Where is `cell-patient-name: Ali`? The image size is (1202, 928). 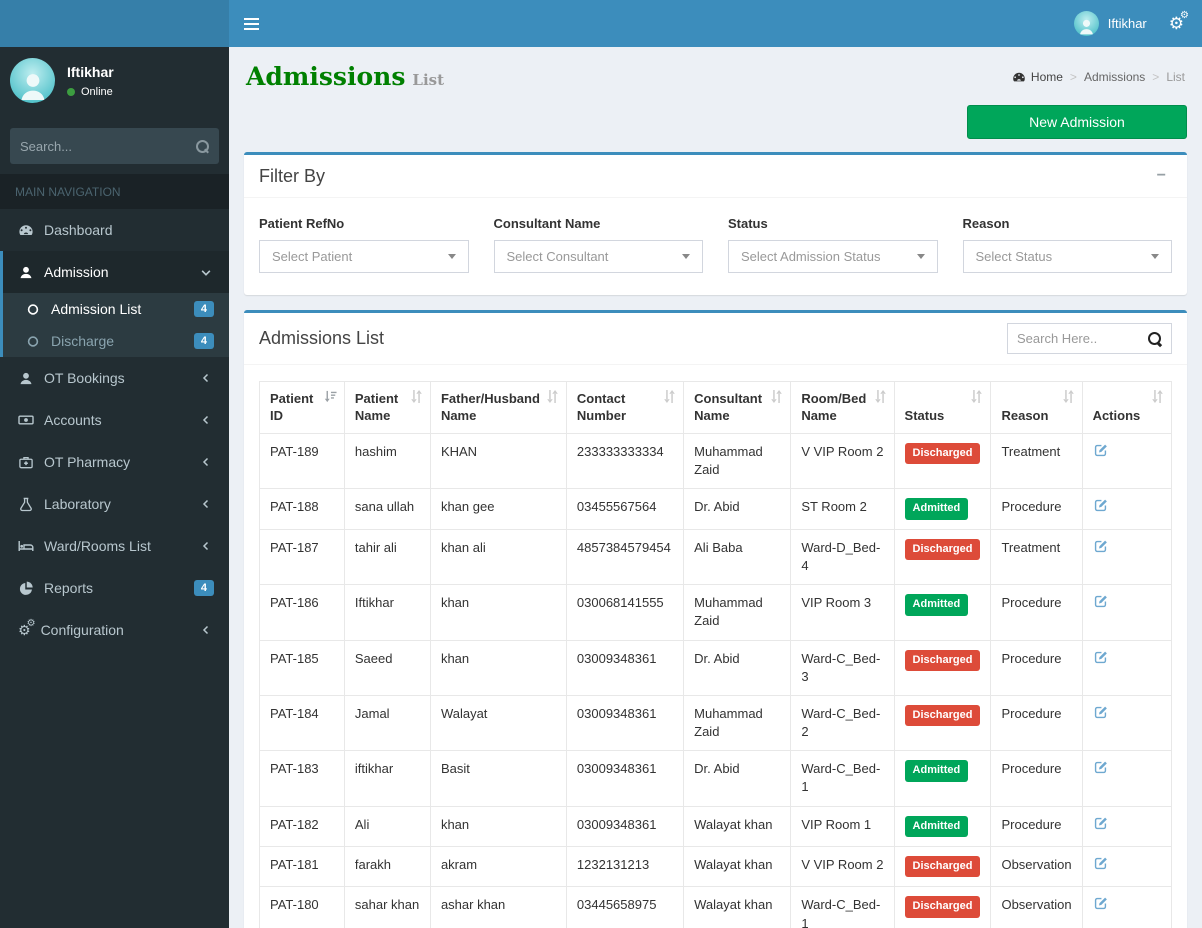
cell-patient-name: Ali is located at coordinates (387, 826).